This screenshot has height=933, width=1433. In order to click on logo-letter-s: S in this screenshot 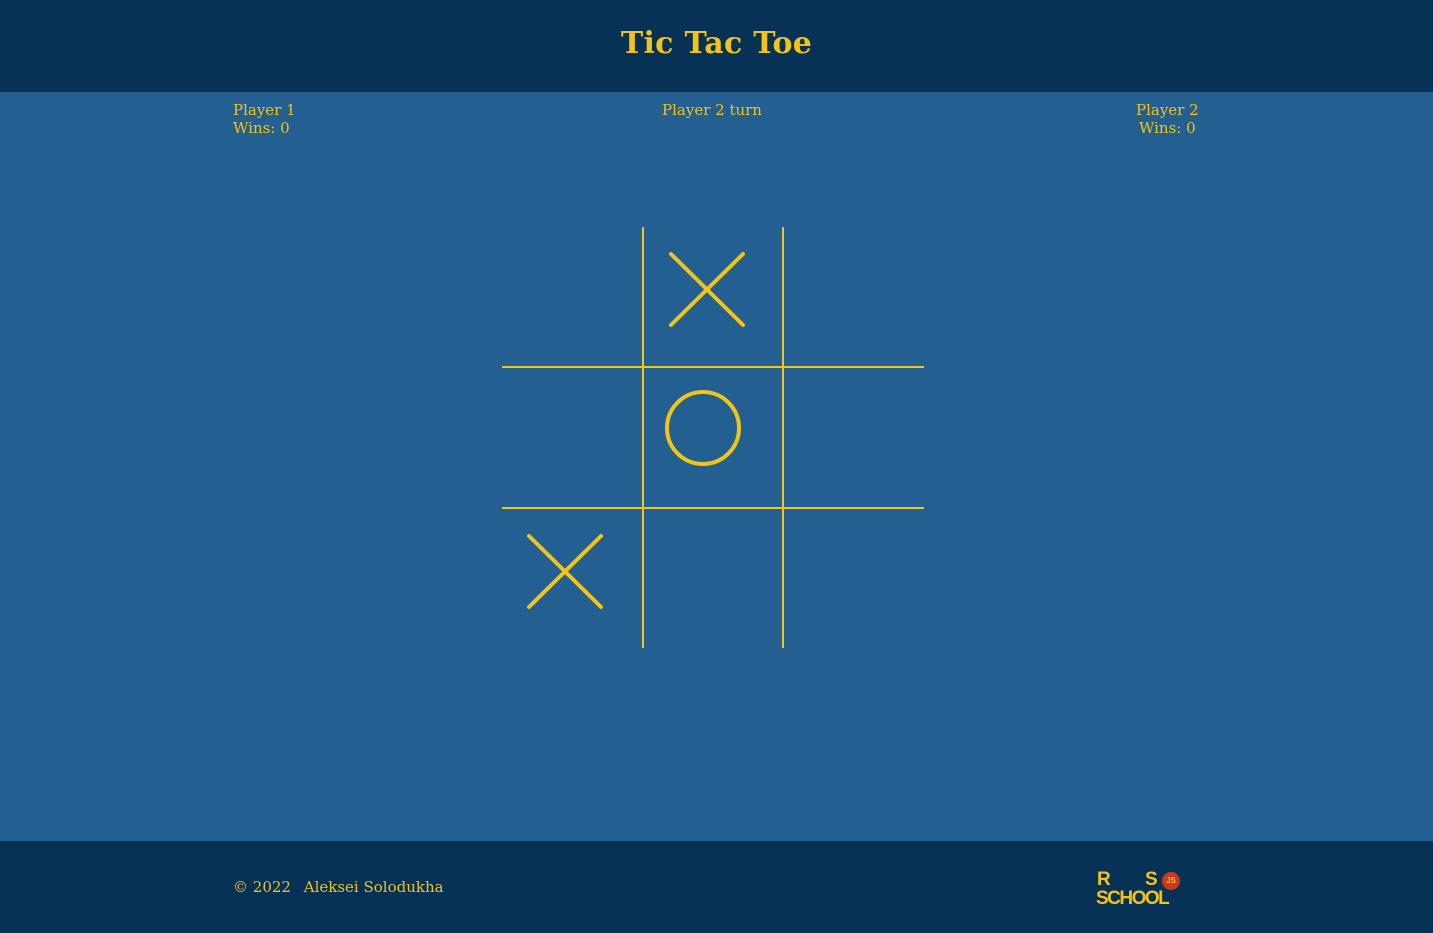, I will do `click(1151, 879)`.